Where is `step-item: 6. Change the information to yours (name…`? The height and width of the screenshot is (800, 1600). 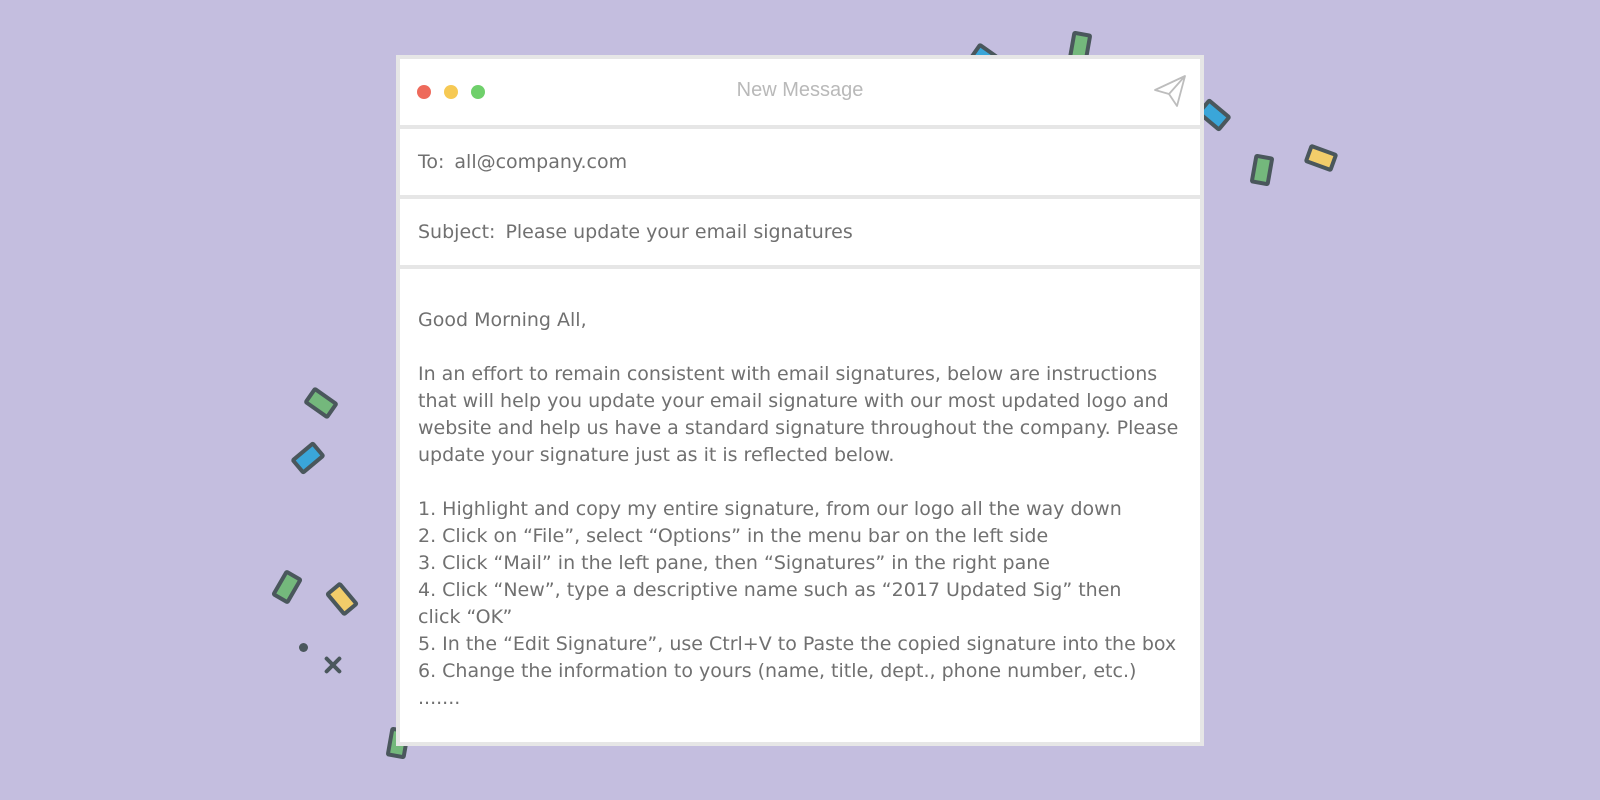 step-item: 6. Change the information to yours (name… is located at coordinates (777, 671).